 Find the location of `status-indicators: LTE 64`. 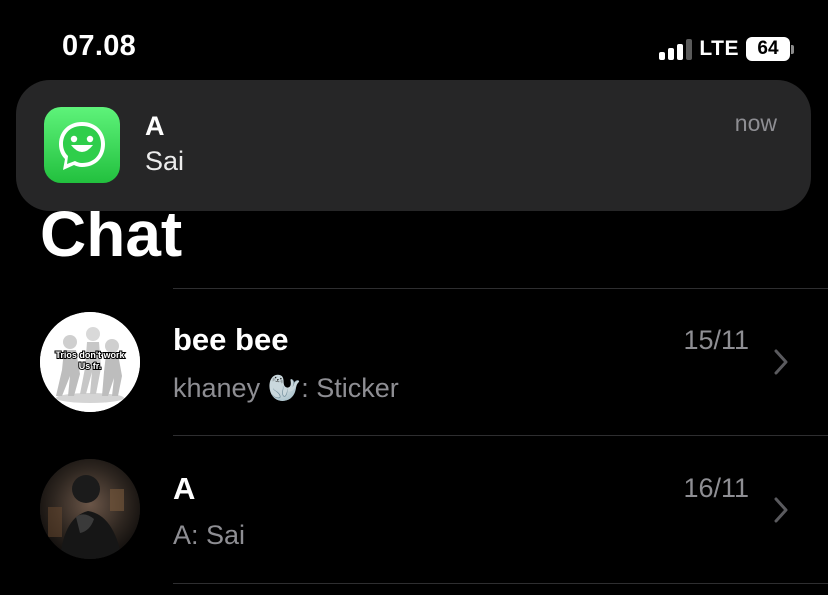

status-indicators: LTE 64 is located at coordinates (726, 49).